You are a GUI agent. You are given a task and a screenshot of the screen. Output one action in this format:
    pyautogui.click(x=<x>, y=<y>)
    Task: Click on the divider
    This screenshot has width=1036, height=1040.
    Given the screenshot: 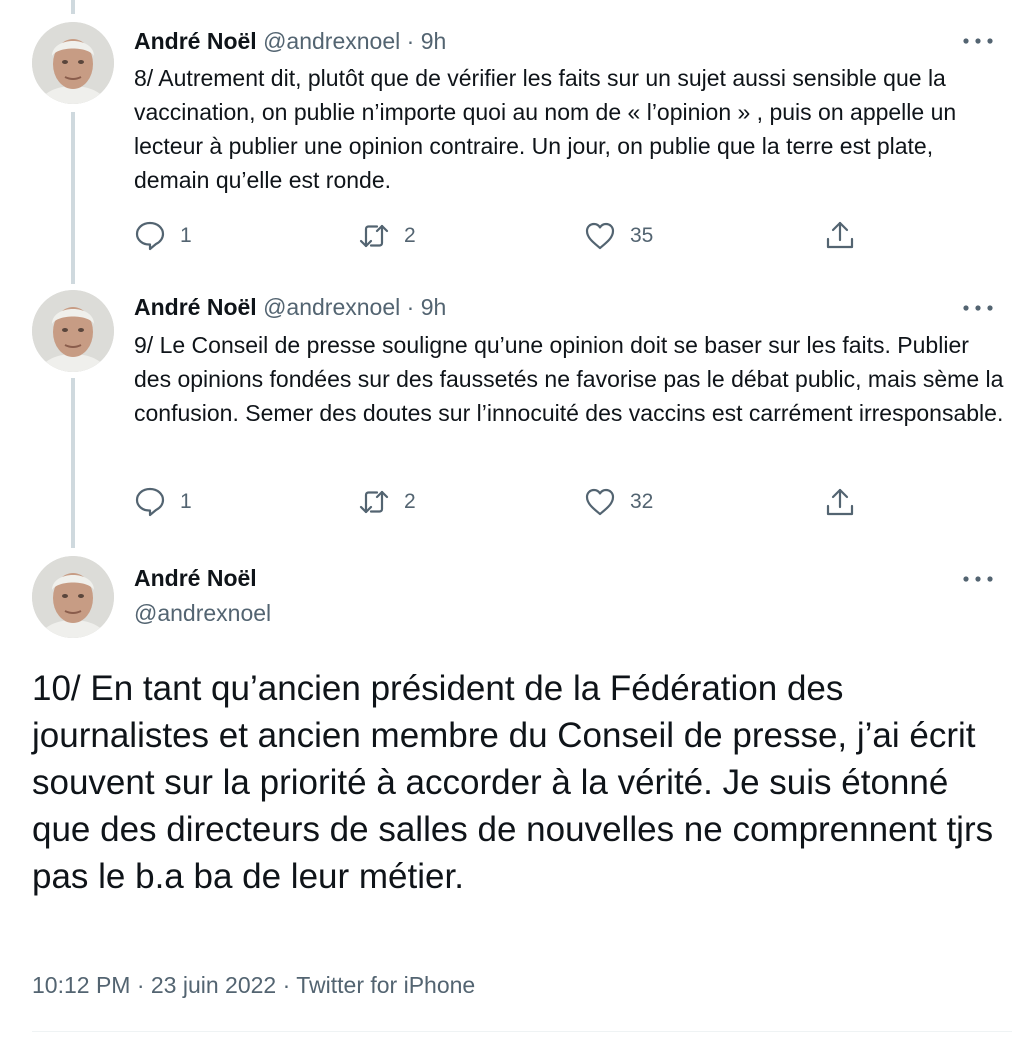 What is the action you would take?
    pyautogui.click(x=522, y=1031)
    